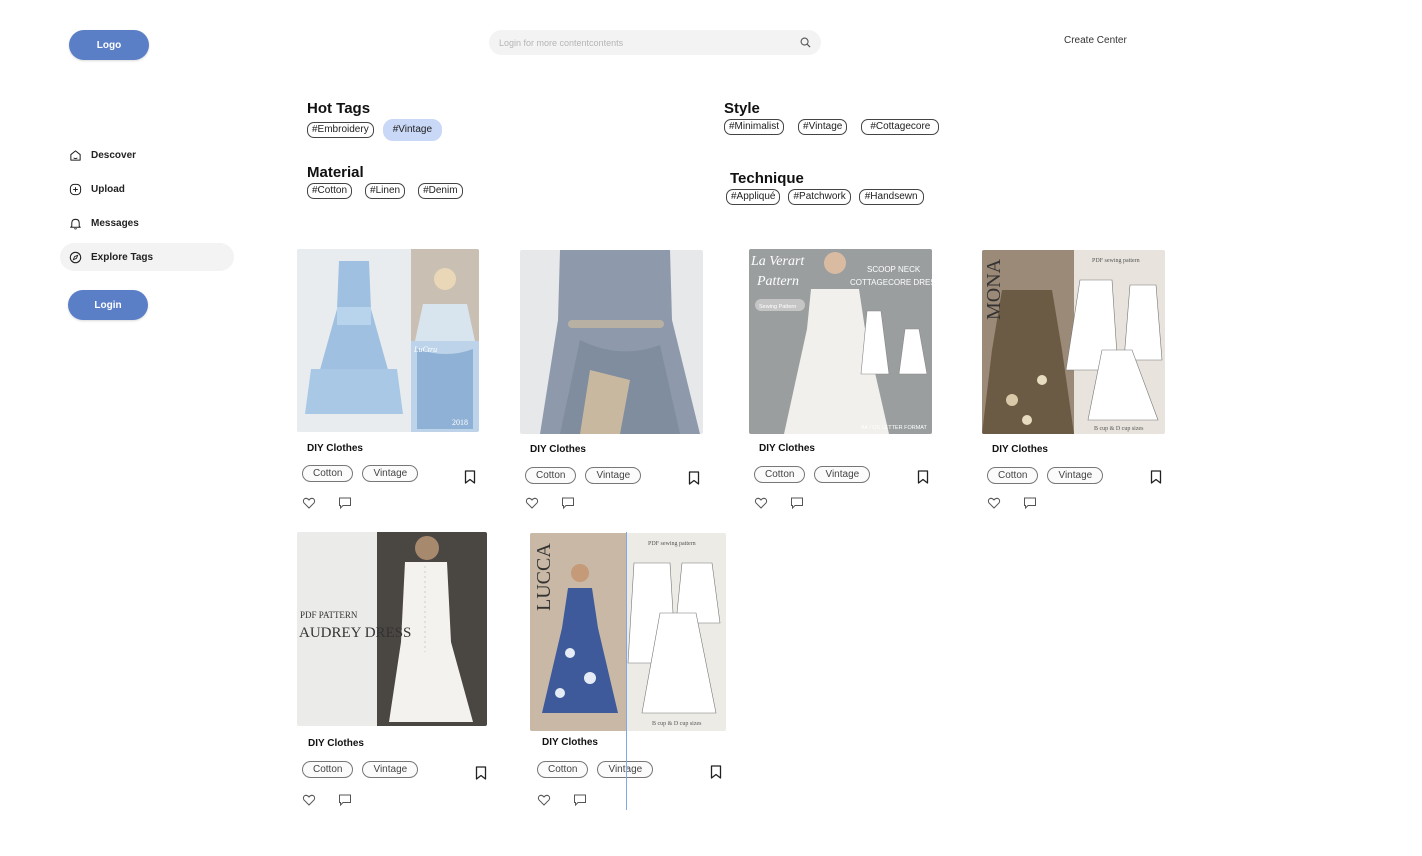 The image size is (1422, 856). I want to click on tag-chip: #Appliqué, so click(753, 197).